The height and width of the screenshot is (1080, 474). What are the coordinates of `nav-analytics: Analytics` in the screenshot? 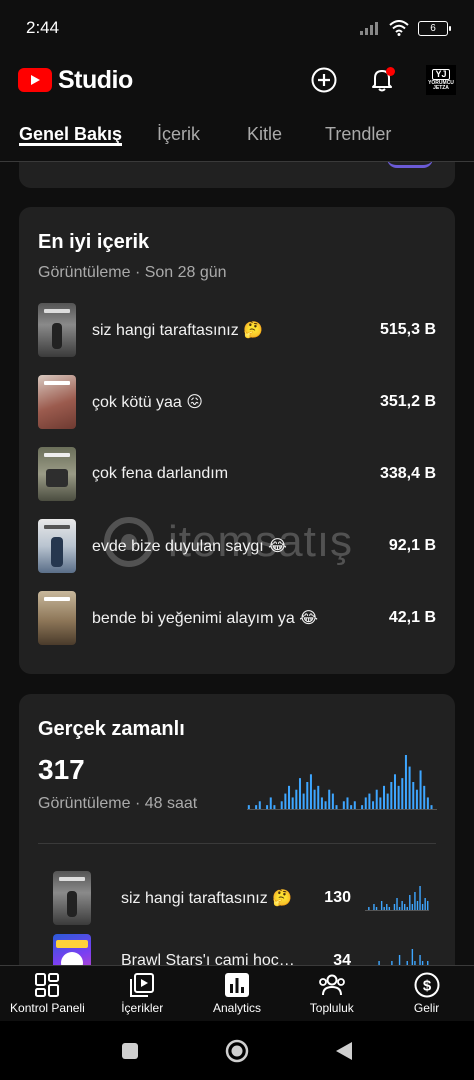 It's located at (237, 993).